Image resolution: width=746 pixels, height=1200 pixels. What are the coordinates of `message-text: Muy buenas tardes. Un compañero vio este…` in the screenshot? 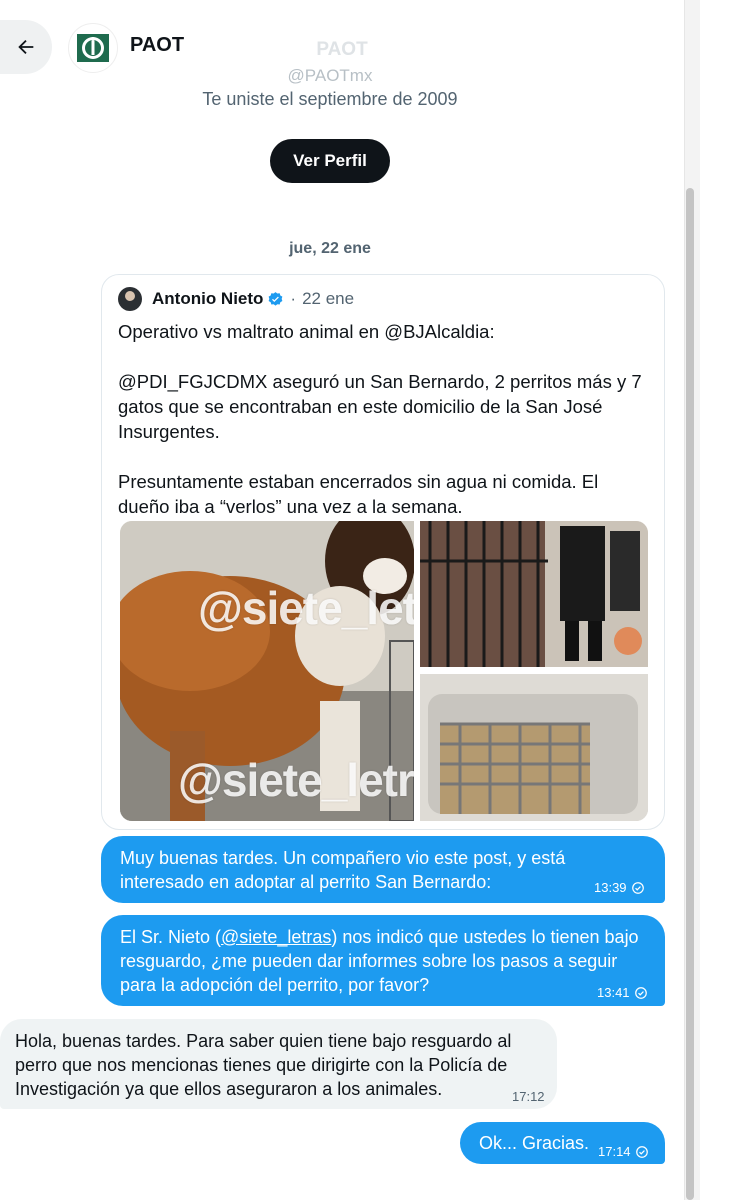 It's located at (343, 870).